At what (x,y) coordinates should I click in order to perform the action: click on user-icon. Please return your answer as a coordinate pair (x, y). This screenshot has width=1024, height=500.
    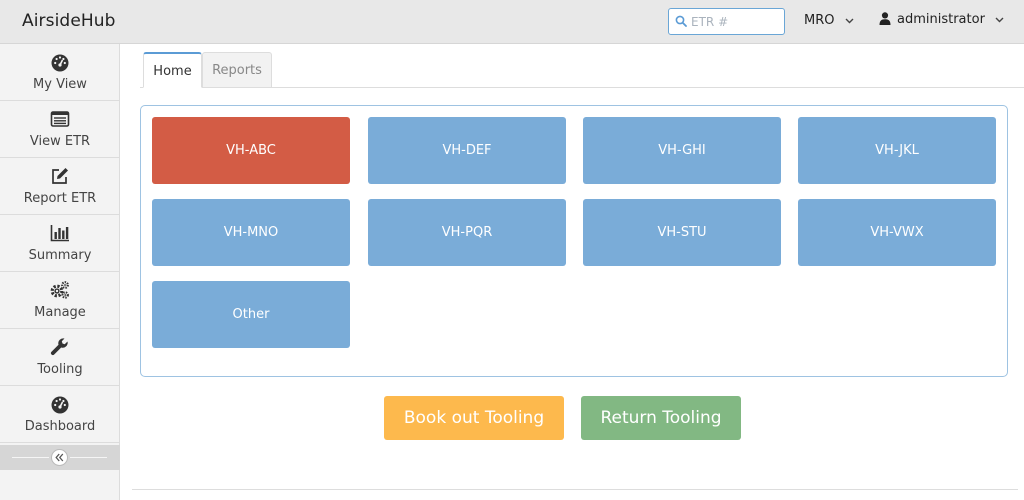
    Looking at the image, I should click on (885, 18).